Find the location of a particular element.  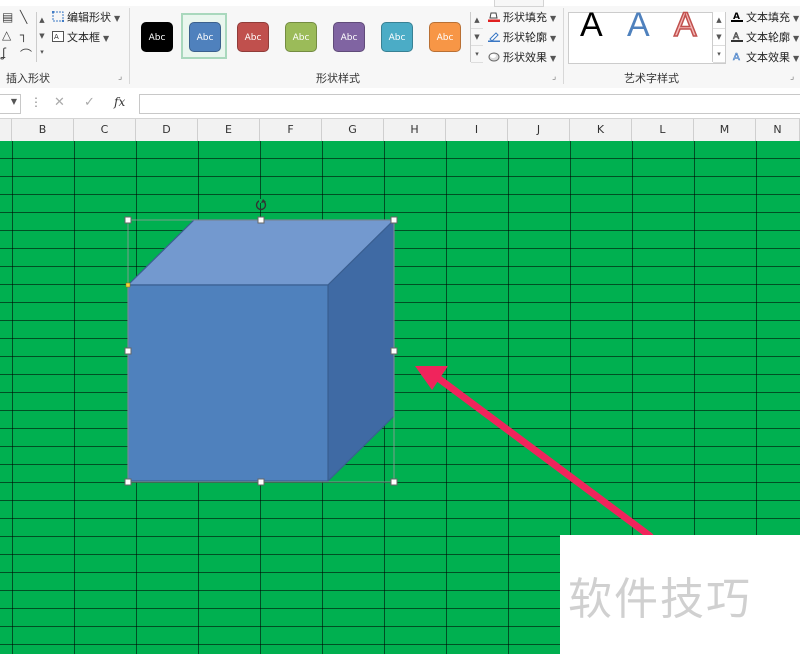

cube-shape is located at coordinates (261, 350).